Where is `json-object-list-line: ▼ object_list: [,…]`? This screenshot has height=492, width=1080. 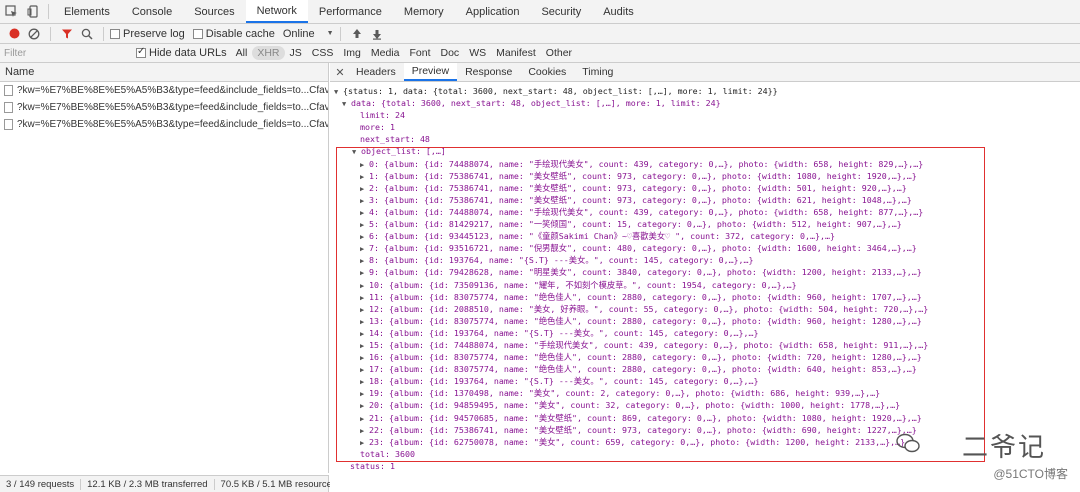 json-object-list-line: ▼ object_list: [,…] is located at coordinates (705, 151).